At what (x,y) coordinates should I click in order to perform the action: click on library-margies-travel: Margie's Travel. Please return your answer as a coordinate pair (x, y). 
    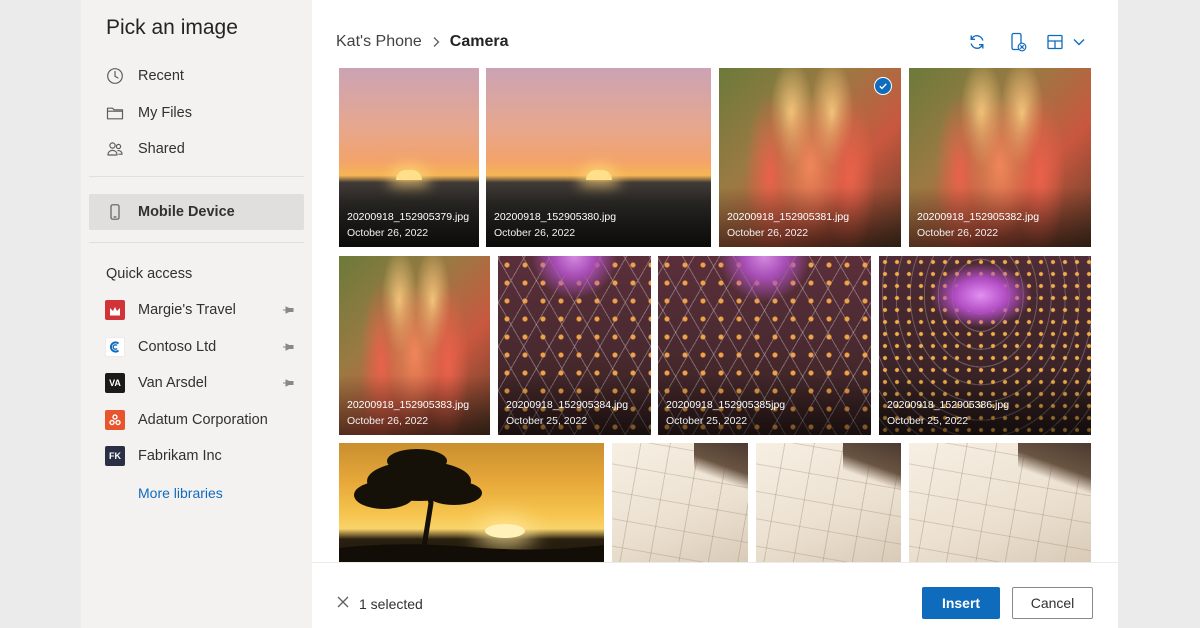
    Looking at the image, I should click on (200, 310).